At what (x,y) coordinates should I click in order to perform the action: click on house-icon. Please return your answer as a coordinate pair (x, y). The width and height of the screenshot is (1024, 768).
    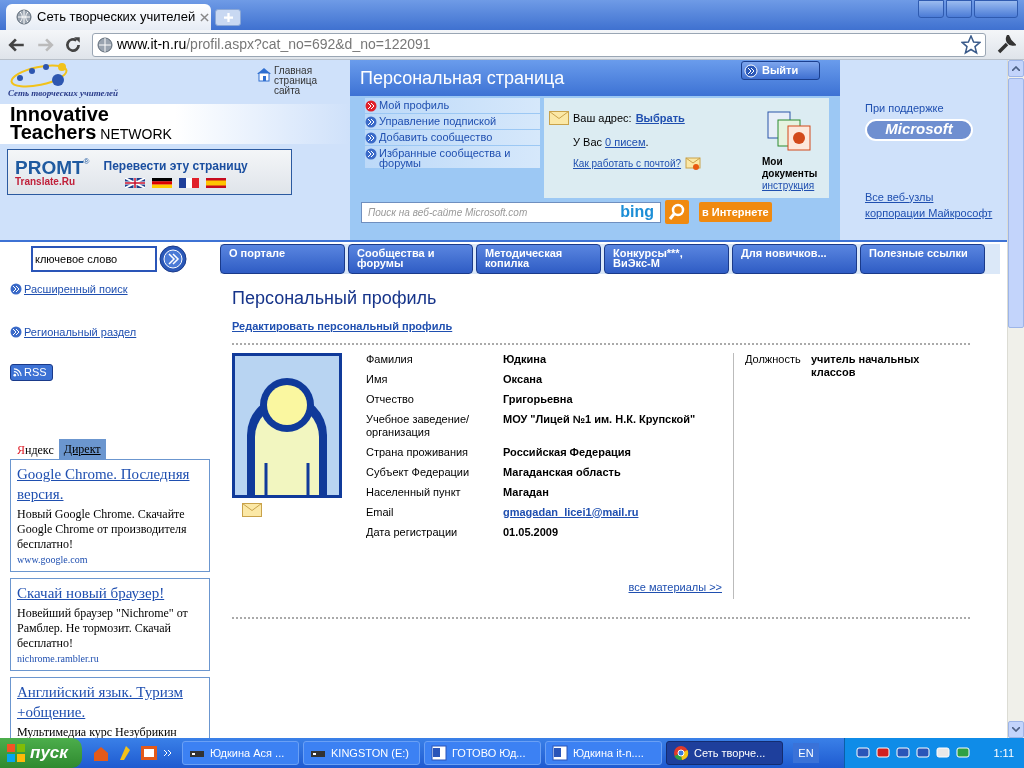
    Looking at the image, I should click on (264, 74).